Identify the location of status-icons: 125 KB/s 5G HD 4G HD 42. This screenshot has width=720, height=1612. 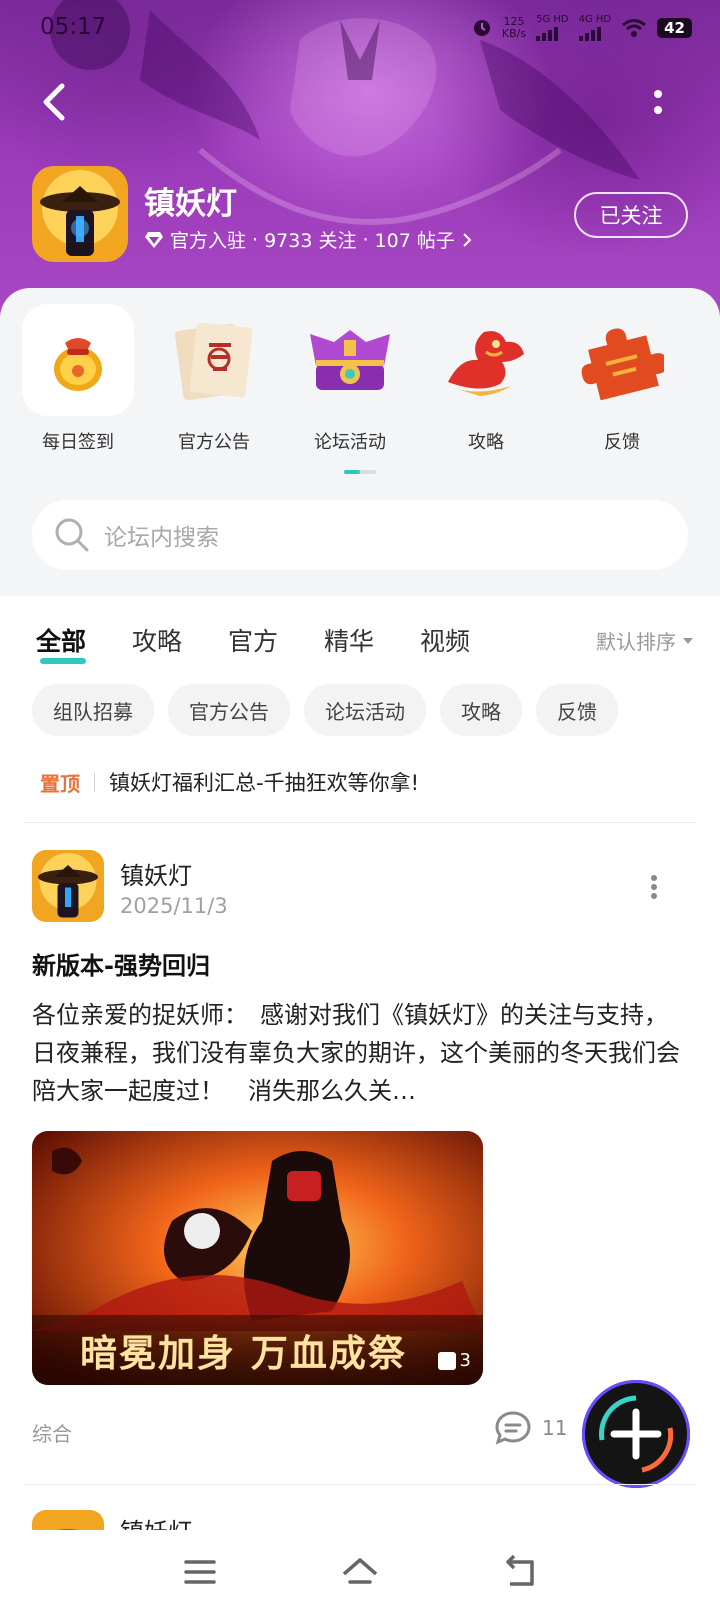
(582, 27).